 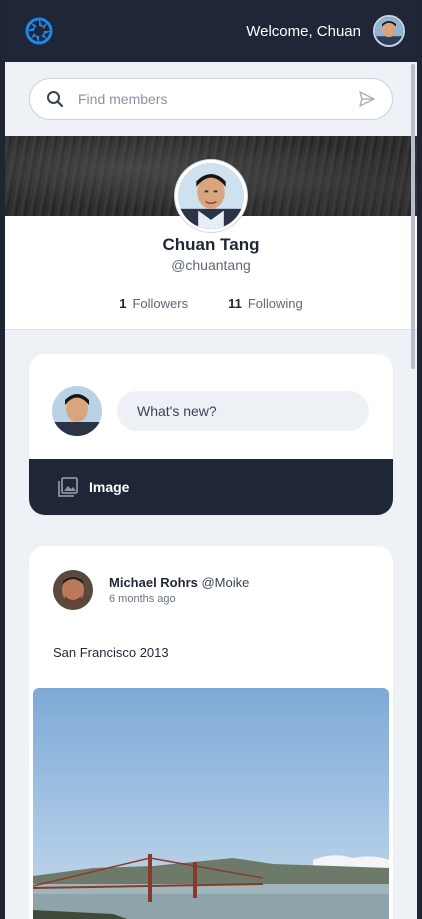 I want to click on post-author-name: Michael Rohrs, so click(x=153, y=582).